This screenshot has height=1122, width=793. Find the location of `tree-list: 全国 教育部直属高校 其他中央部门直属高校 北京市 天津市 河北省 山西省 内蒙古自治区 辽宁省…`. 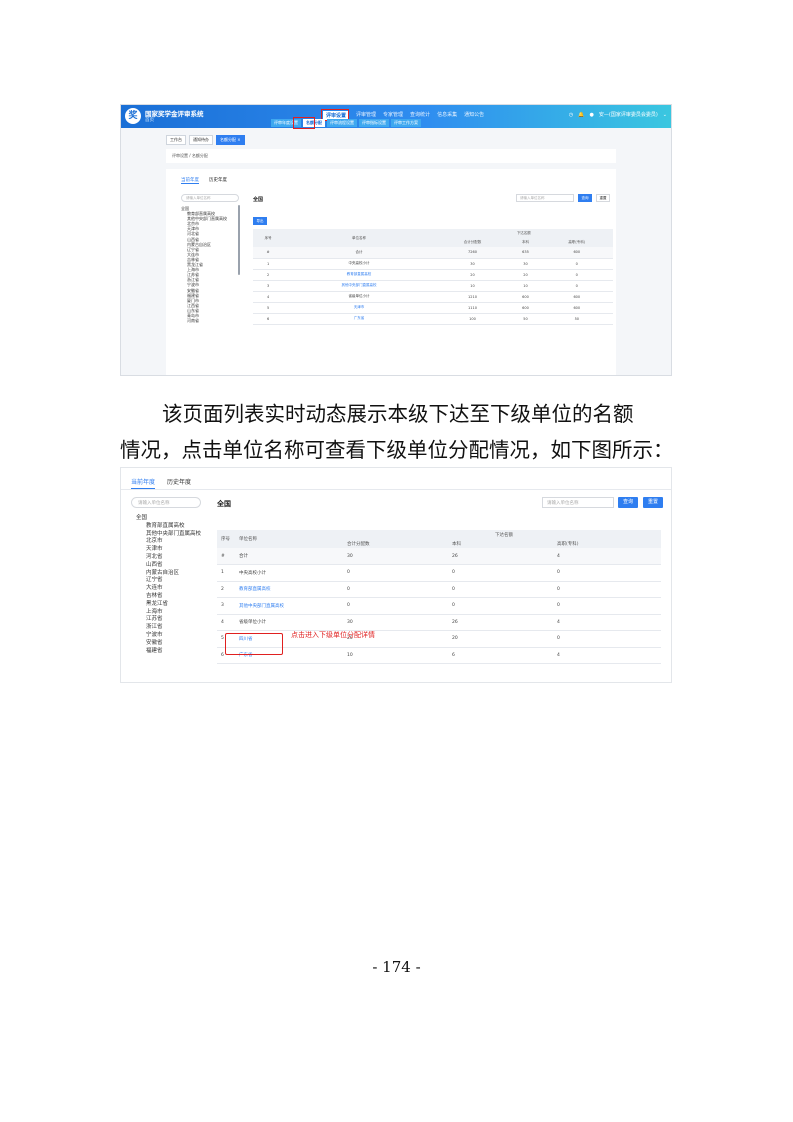

tree-list: 全国 教育部直属高校 其他中央部门直属高校 北京市 天津市 河北省 山西省 内蒙古自治区 辽宁省… is located at coordinates (166, 585).